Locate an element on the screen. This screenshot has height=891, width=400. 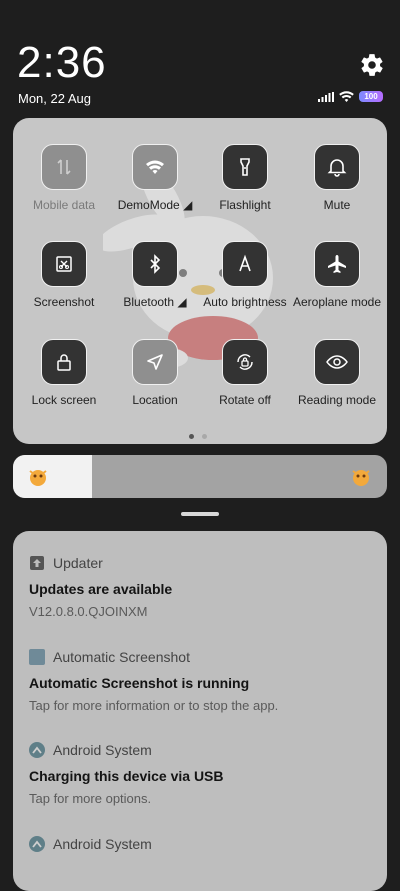
flashlight-icon is located at coordinates (245, 167).